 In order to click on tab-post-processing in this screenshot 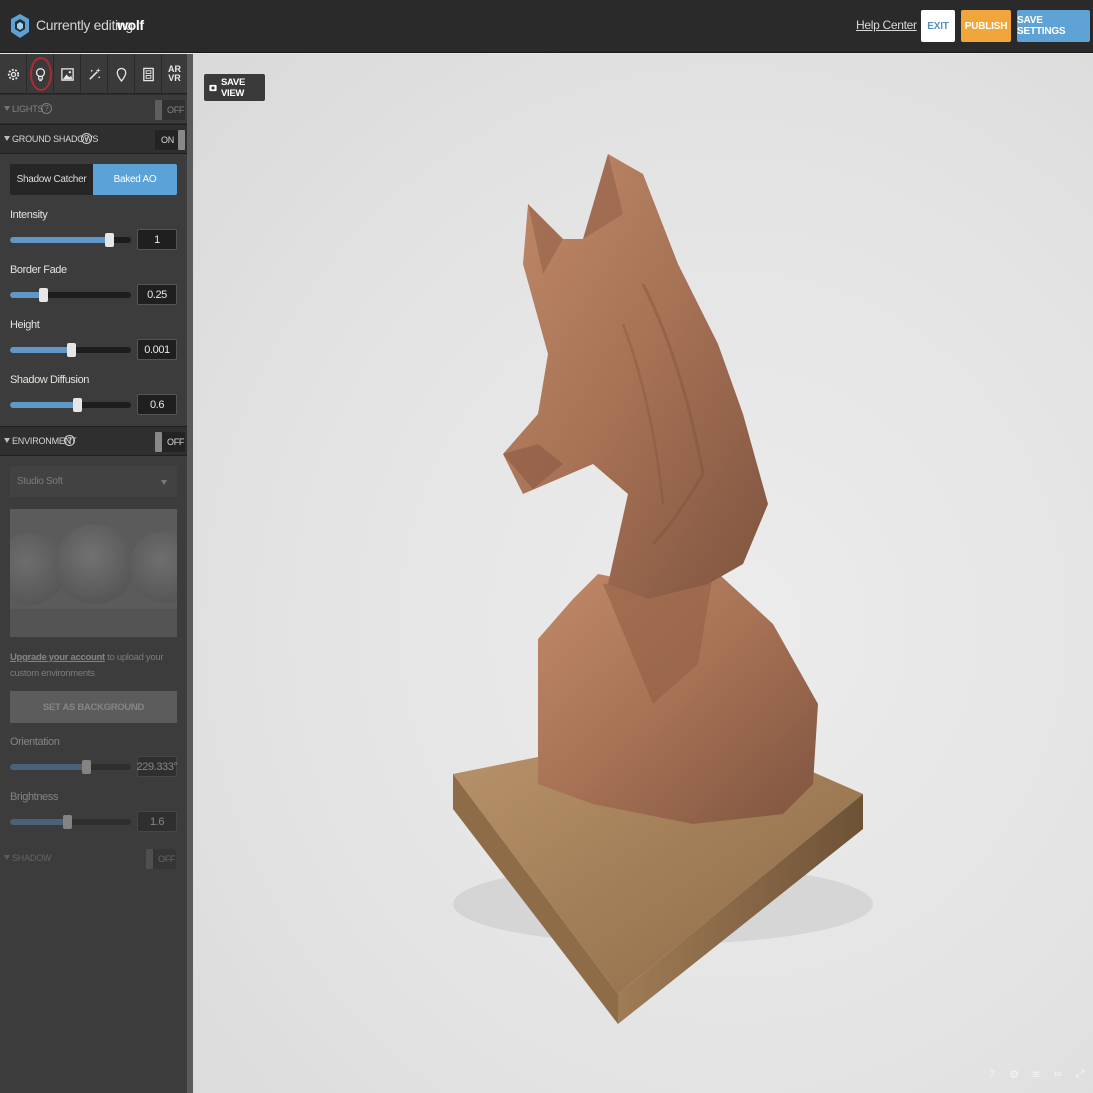, I will do `click(94, 74)`.